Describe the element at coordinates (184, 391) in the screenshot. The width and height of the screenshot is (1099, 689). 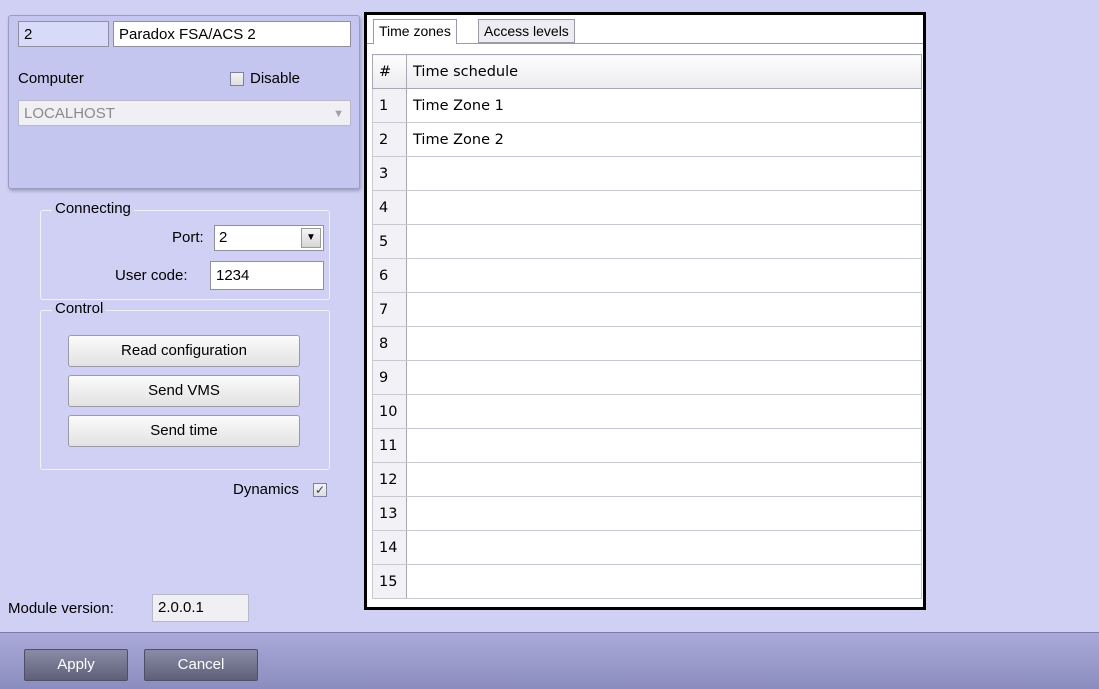
I see `send-vms-button: Send VMS` at that location.